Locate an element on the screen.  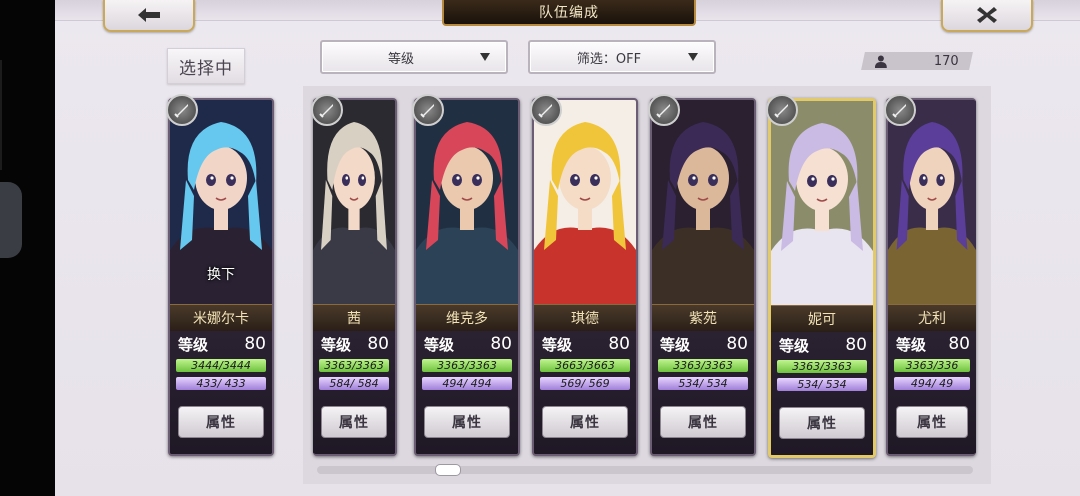
person-icon is located at coordinates (881, 61).